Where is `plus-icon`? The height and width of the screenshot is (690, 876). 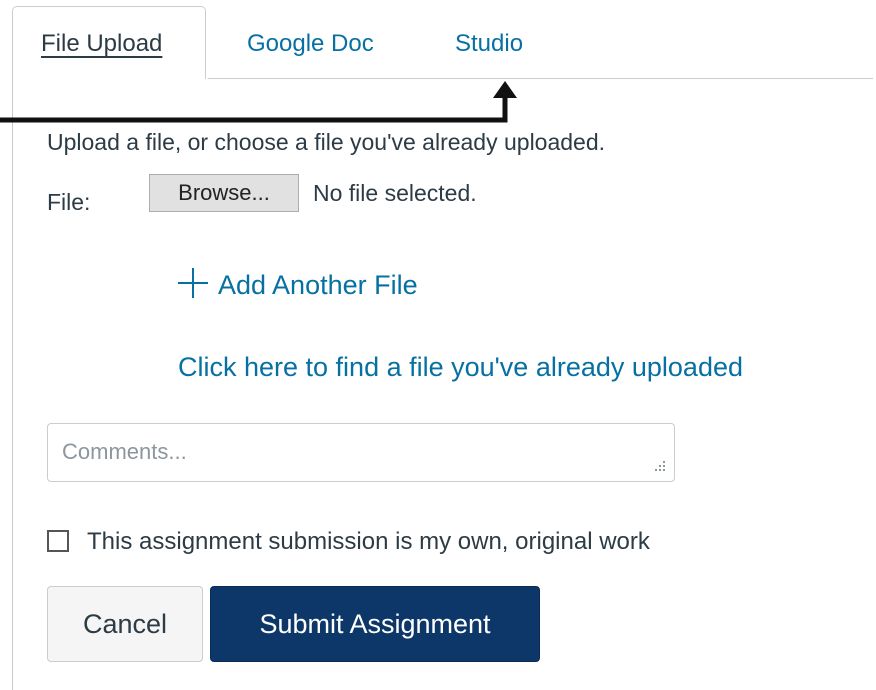
plus-icon is located at coordinates (193, 283).